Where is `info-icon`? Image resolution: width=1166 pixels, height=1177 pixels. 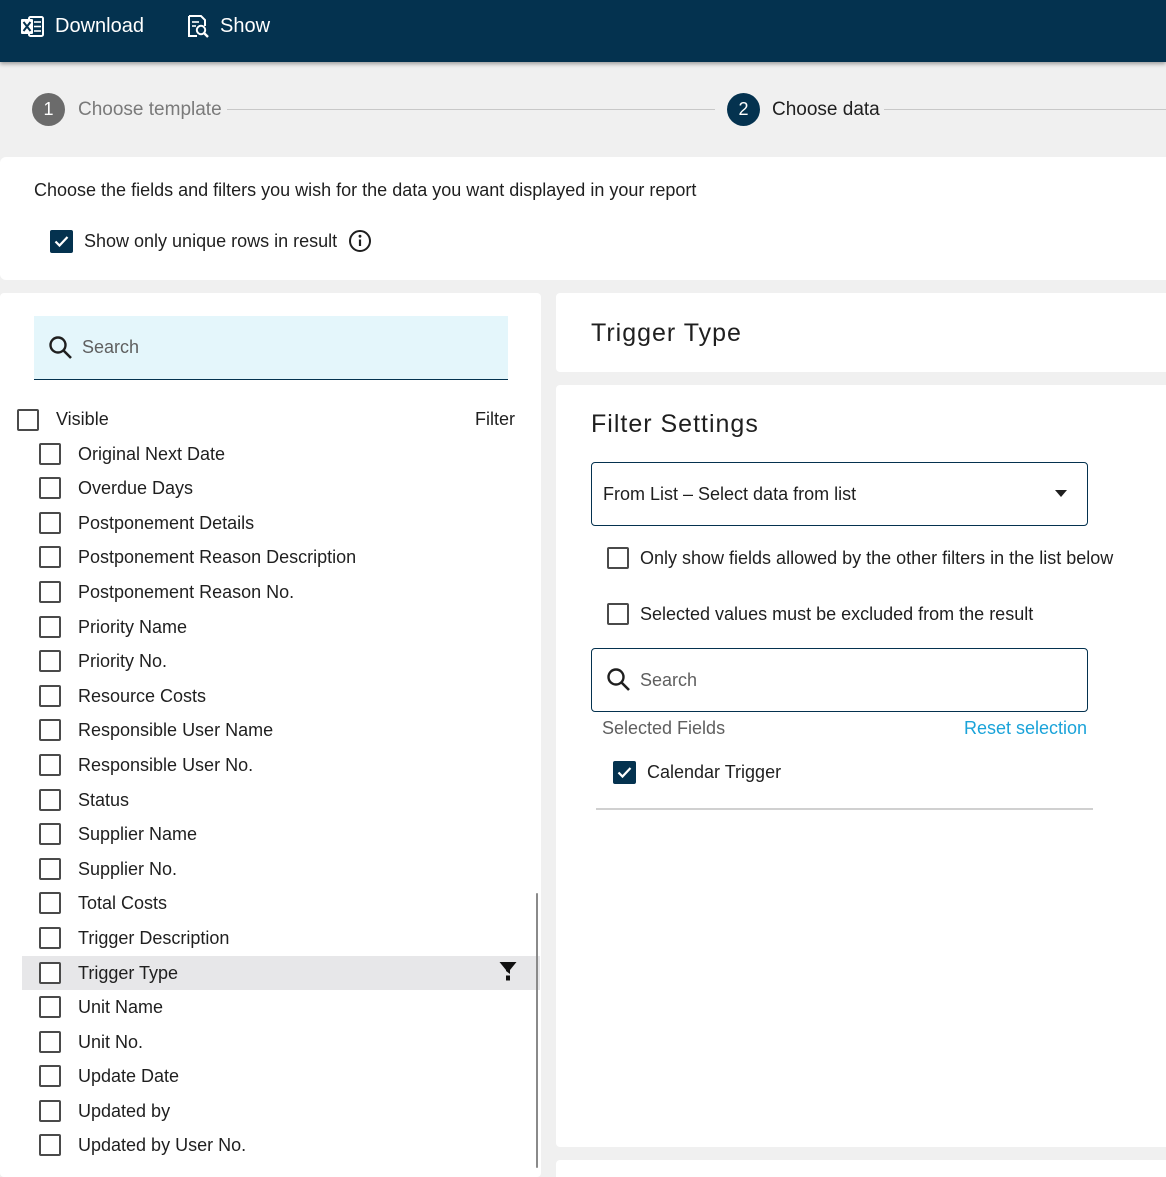 info-icon is located at coordinates (360, 241).